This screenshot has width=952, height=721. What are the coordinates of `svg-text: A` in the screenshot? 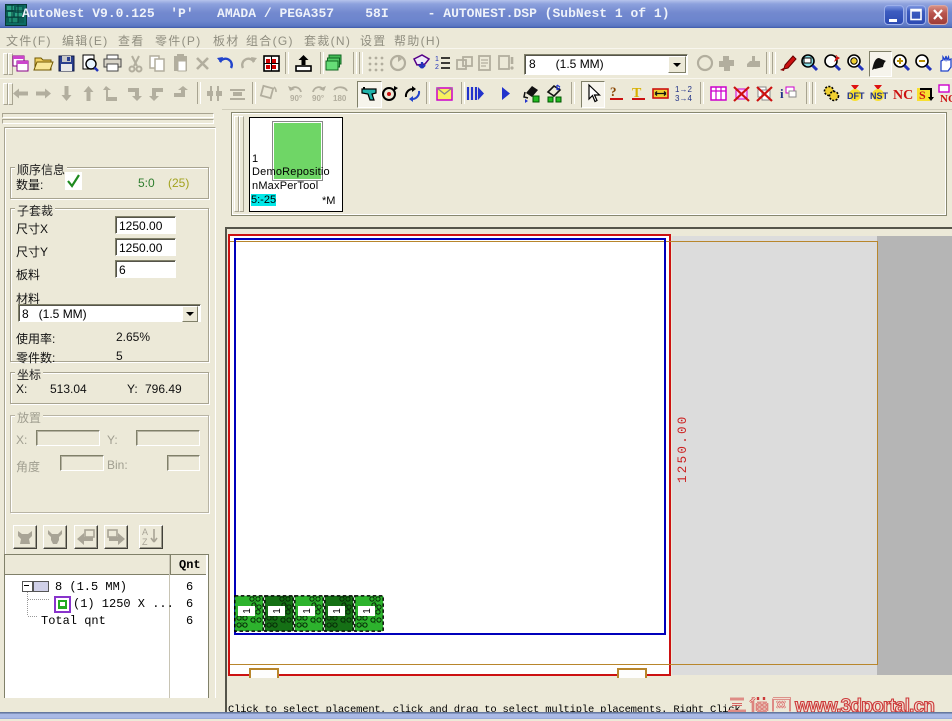 It's located at (145, 532).